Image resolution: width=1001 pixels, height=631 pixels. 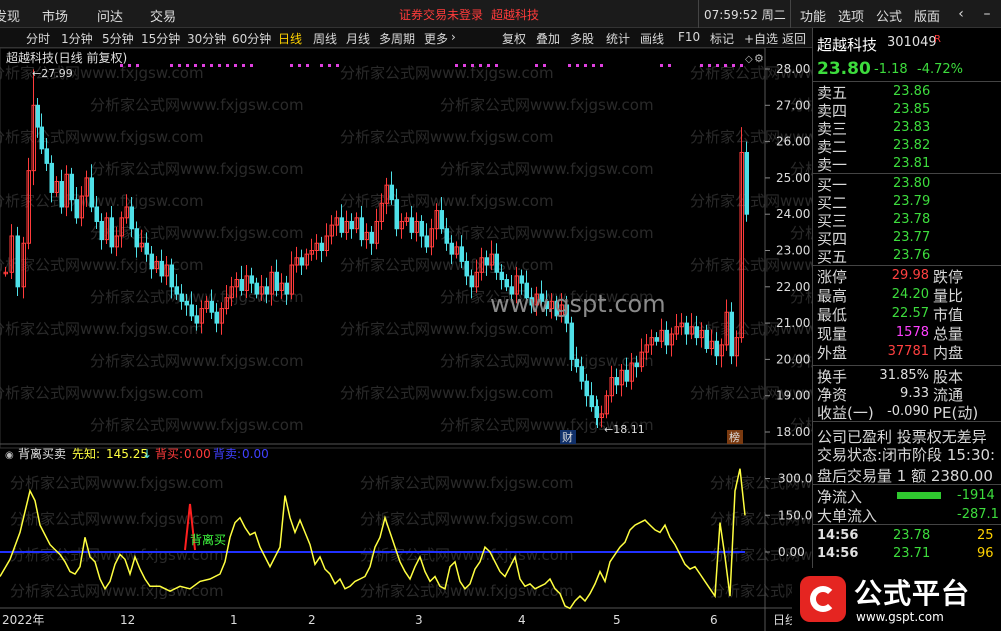 What do you see at coordinates (77, 38) in the screenshot?
I see `period-1min: 1分钟` at bounding box center [77, 38].